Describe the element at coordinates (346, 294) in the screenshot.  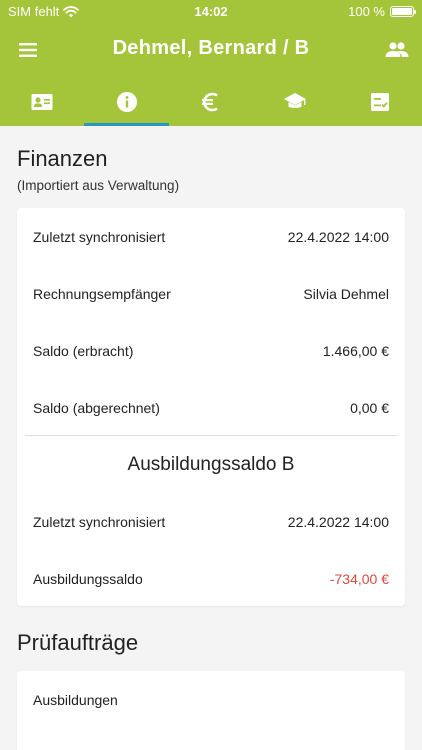
I see `row-value: Silvia Dehmel` at that location.